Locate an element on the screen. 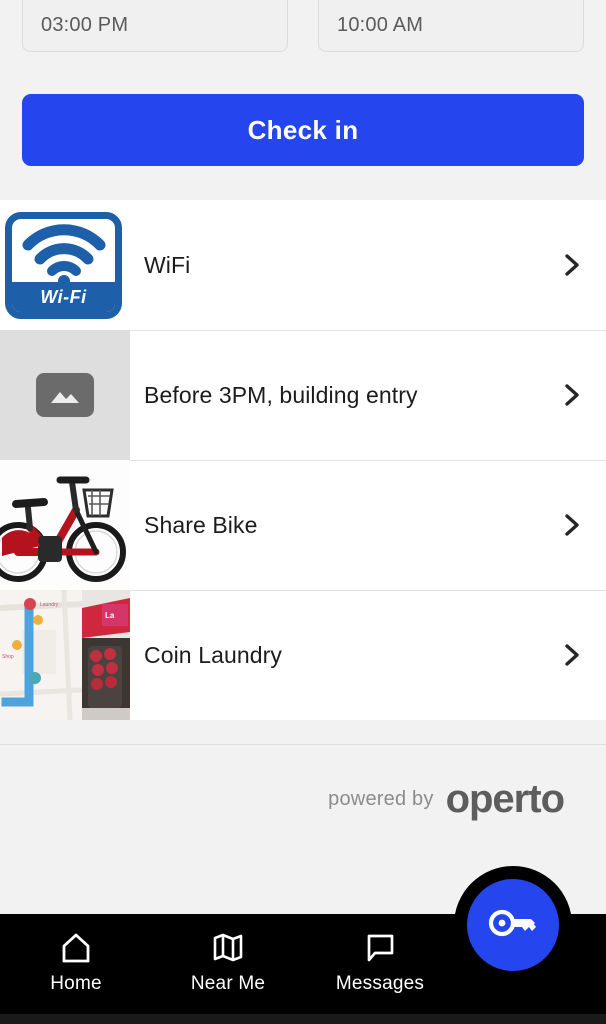 This screenshot has height=1024, width=606. operto-logo: operto is located at coordinates (505, 799).